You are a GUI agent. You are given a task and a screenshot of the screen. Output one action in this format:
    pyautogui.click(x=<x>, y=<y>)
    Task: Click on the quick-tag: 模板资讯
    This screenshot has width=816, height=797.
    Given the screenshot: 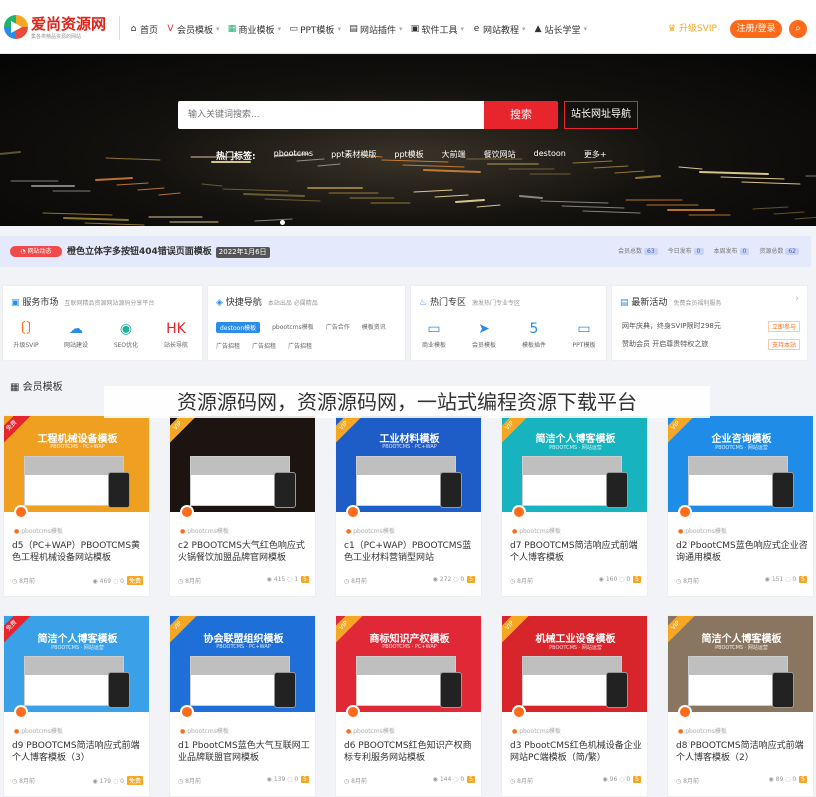 What is the action you would take?
    pyautogui.click(x=374, y=327)
    